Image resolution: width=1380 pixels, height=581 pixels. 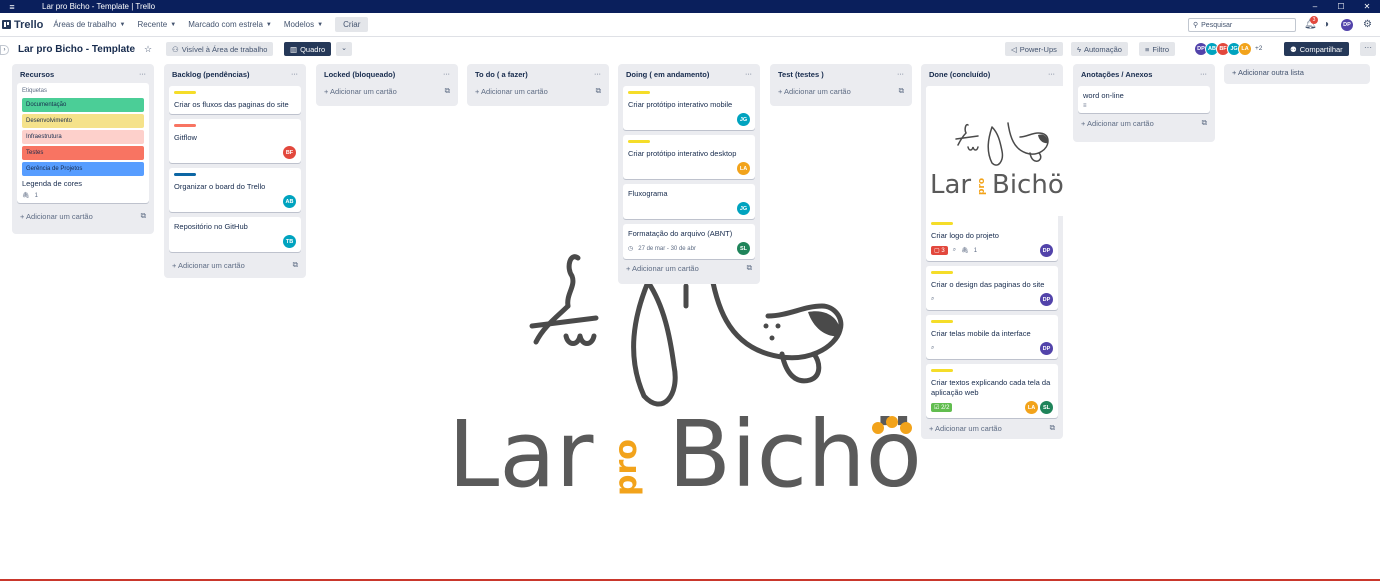 I want to click on powerups-button: ◁ Power-Ups, so click(x=1034, y=49).